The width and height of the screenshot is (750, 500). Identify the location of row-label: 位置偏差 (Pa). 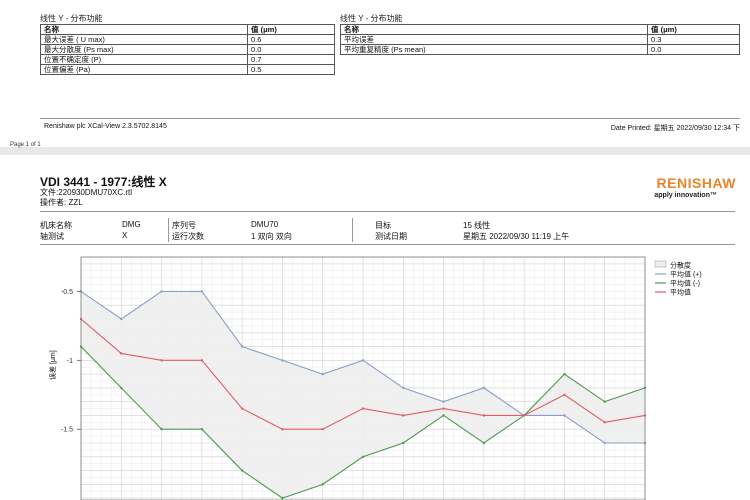
(144, 69).